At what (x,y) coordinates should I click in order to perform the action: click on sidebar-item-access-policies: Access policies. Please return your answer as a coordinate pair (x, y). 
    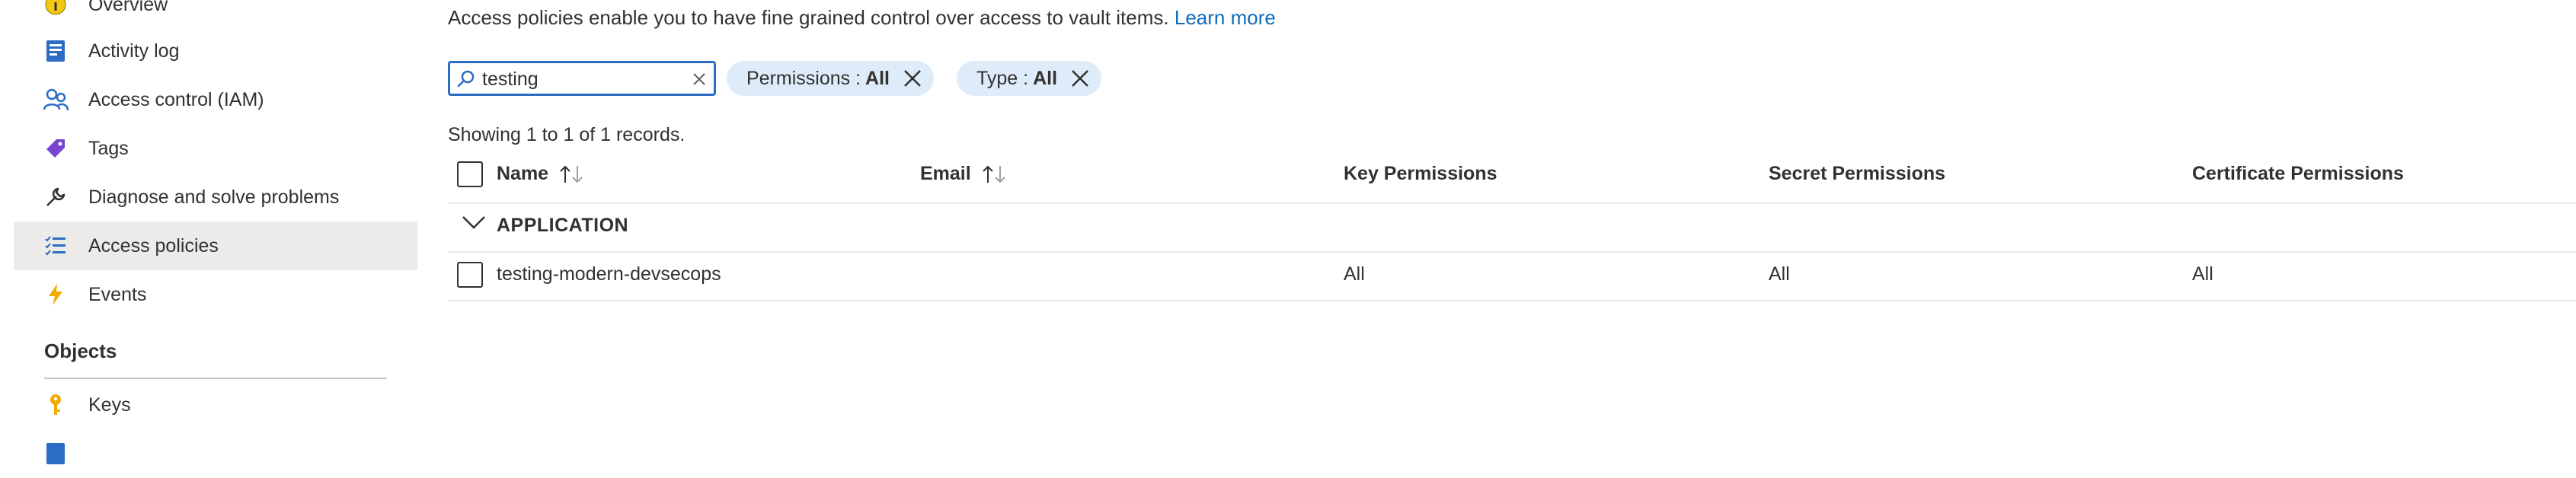
    Looking at the image, I should click on (216, 245).